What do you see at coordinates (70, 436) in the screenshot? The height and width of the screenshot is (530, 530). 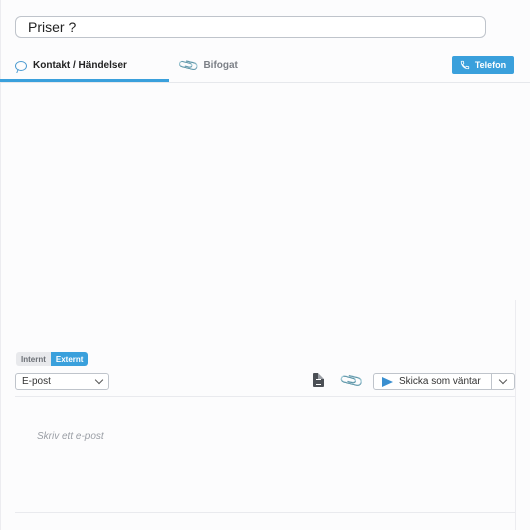 I see `email-body-input: Skriv ett e-post` at bounding box center [70, 436].